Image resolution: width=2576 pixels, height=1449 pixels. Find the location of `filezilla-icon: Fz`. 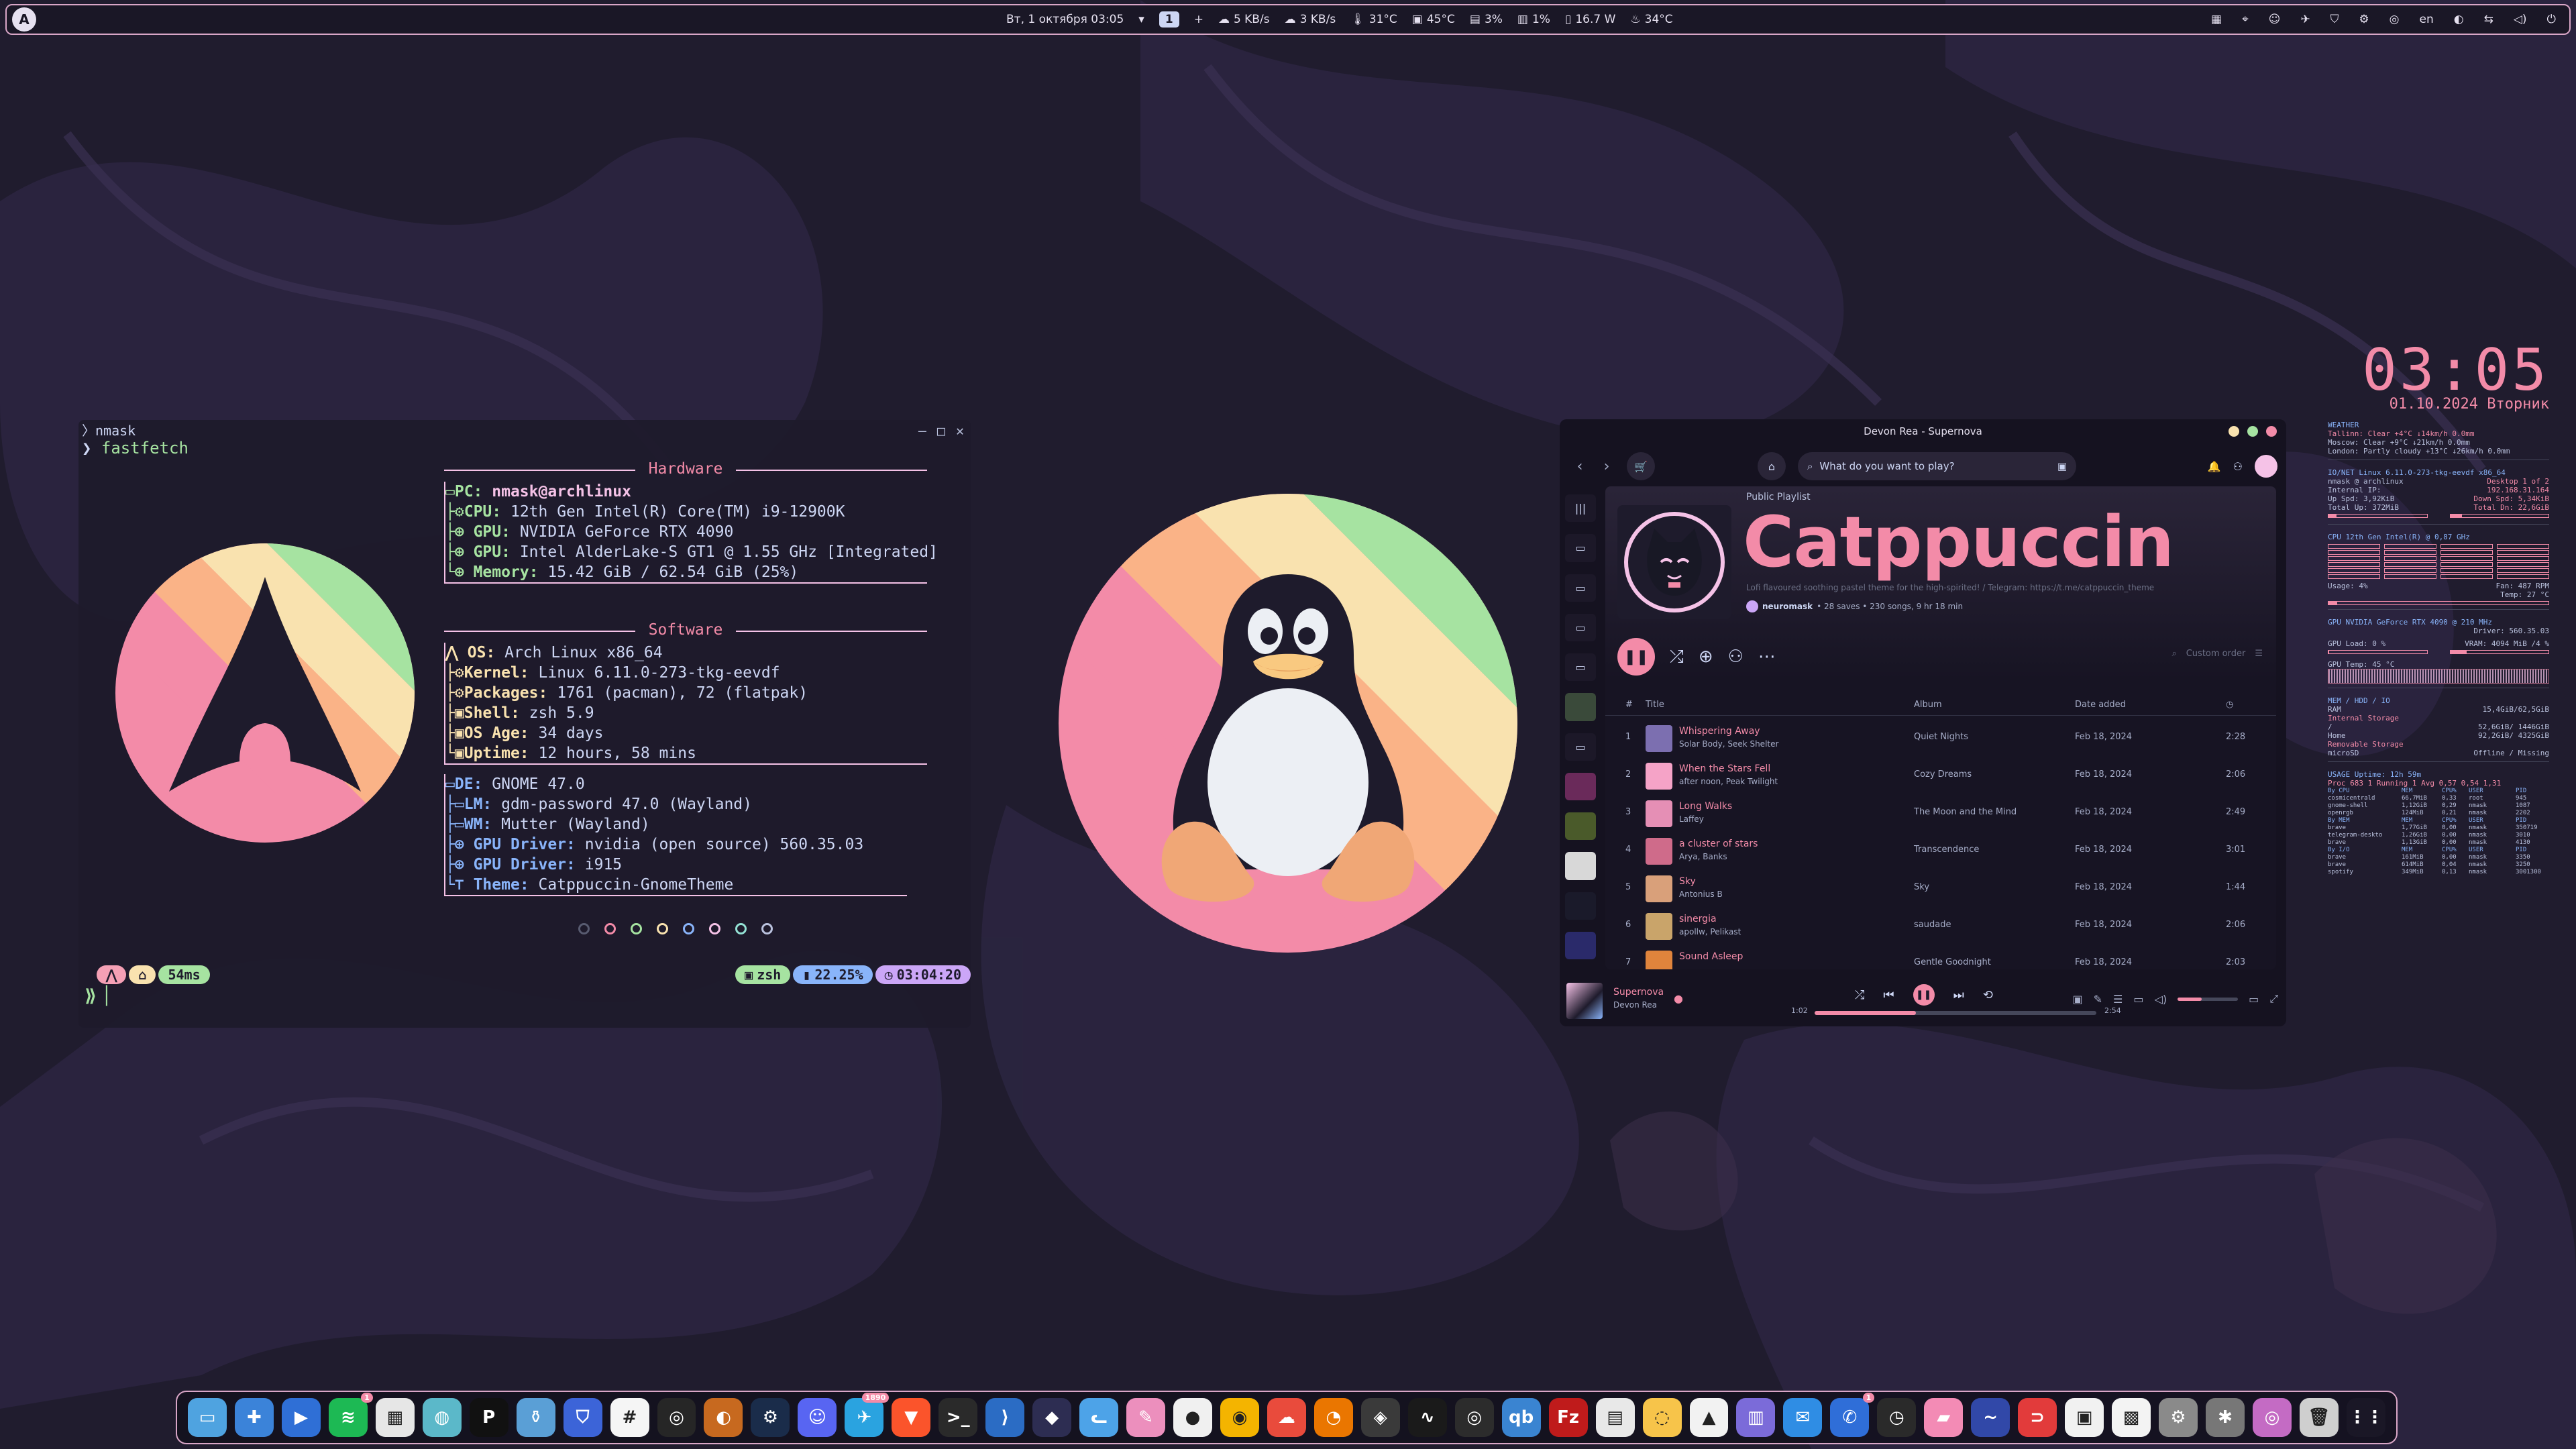

filezilla-icon: Fz is located at coordinates (1568, 1417).